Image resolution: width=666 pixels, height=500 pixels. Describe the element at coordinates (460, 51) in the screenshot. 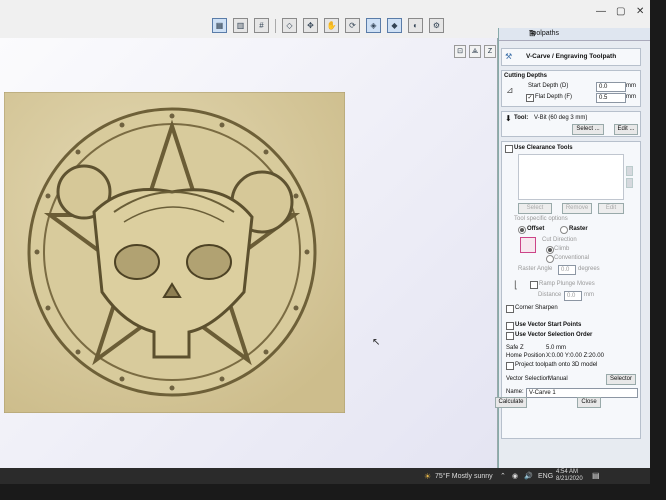

I see `zoom-extents-icon: ⊡` at that location.